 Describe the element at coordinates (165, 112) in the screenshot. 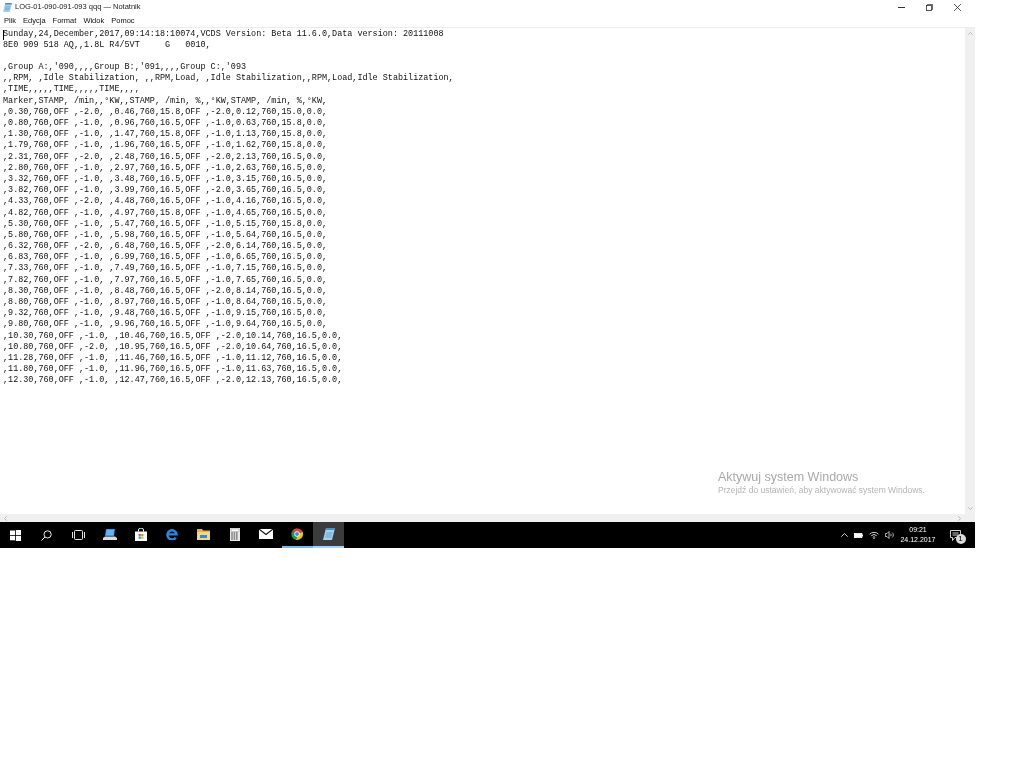

I see `text-line: ,0.30,760,OFF ,-2.0, ,0.46,760,15.8,OFF ,-2.0,0.12,760,15.0,0.0,` at that location.